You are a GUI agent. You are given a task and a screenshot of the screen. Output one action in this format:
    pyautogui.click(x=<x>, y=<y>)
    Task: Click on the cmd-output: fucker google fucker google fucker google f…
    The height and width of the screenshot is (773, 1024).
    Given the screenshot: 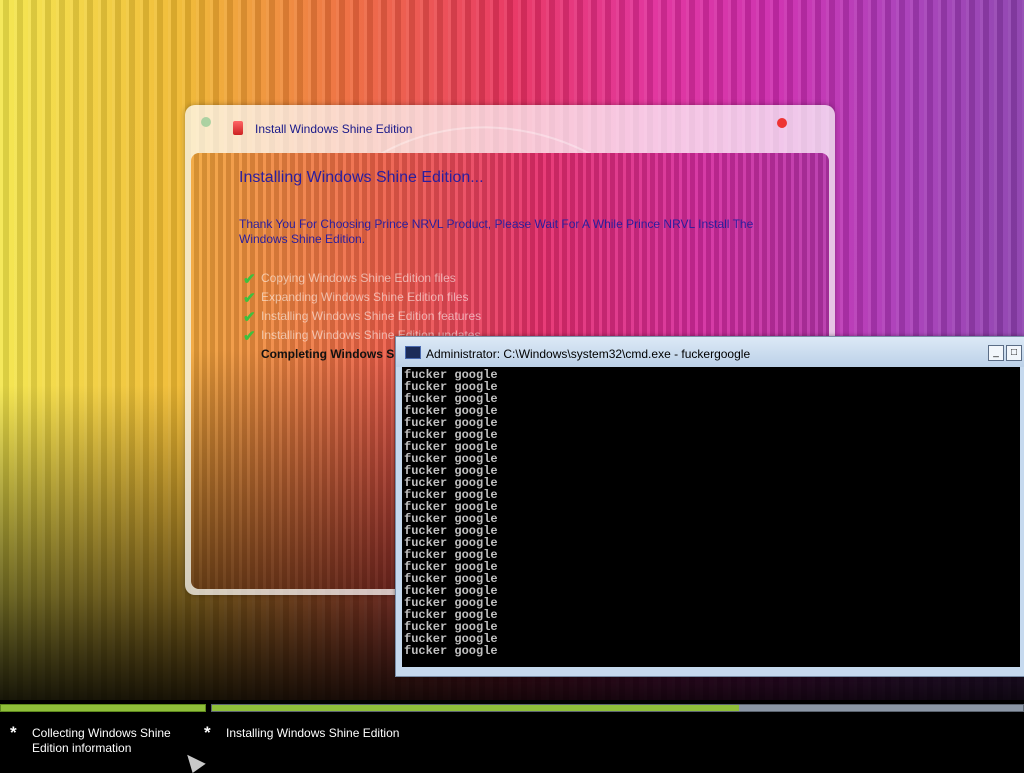 What is the action you would take?
    pyautogui.click(x=451, y=513)
    